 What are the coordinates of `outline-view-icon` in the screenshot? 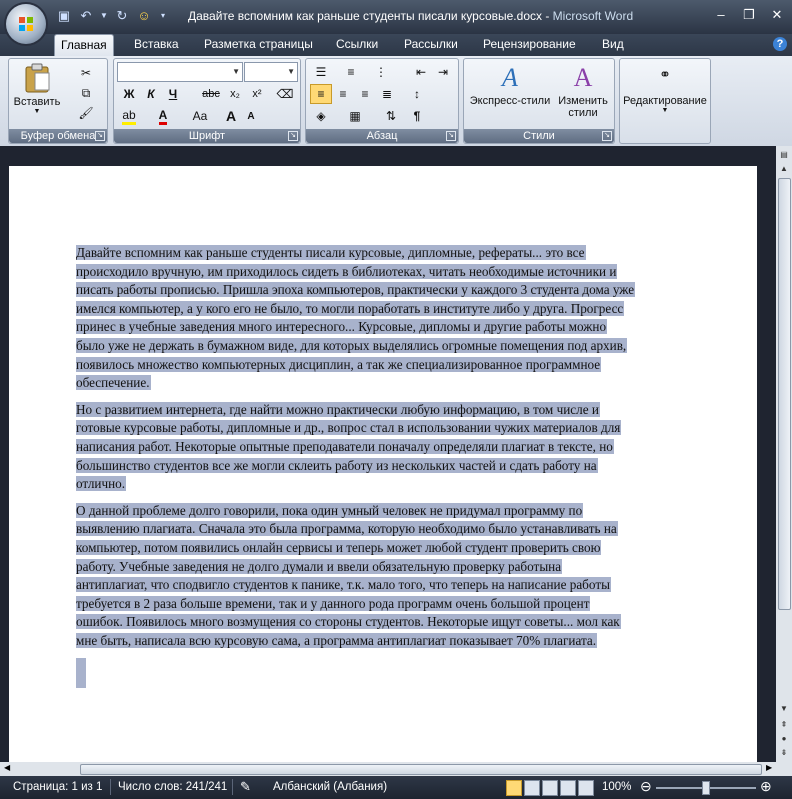 It's located at (568, 788).